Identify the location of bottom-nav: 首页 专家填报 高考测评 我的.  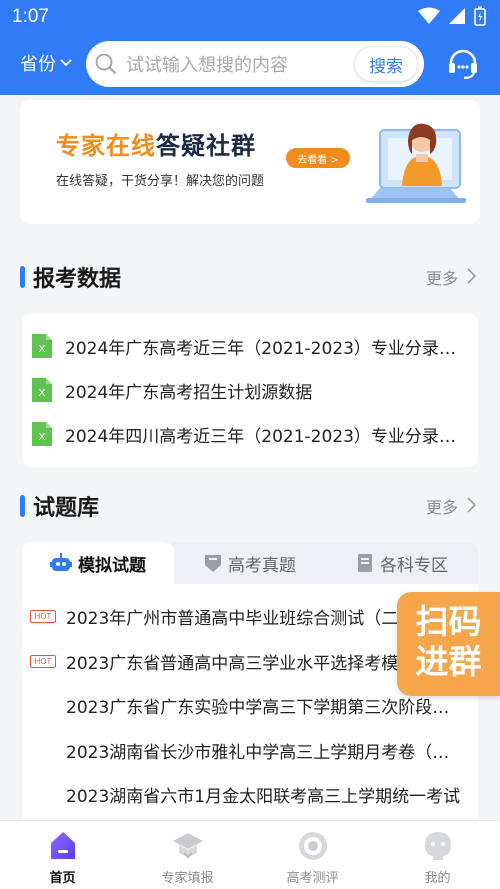
(250, 854).